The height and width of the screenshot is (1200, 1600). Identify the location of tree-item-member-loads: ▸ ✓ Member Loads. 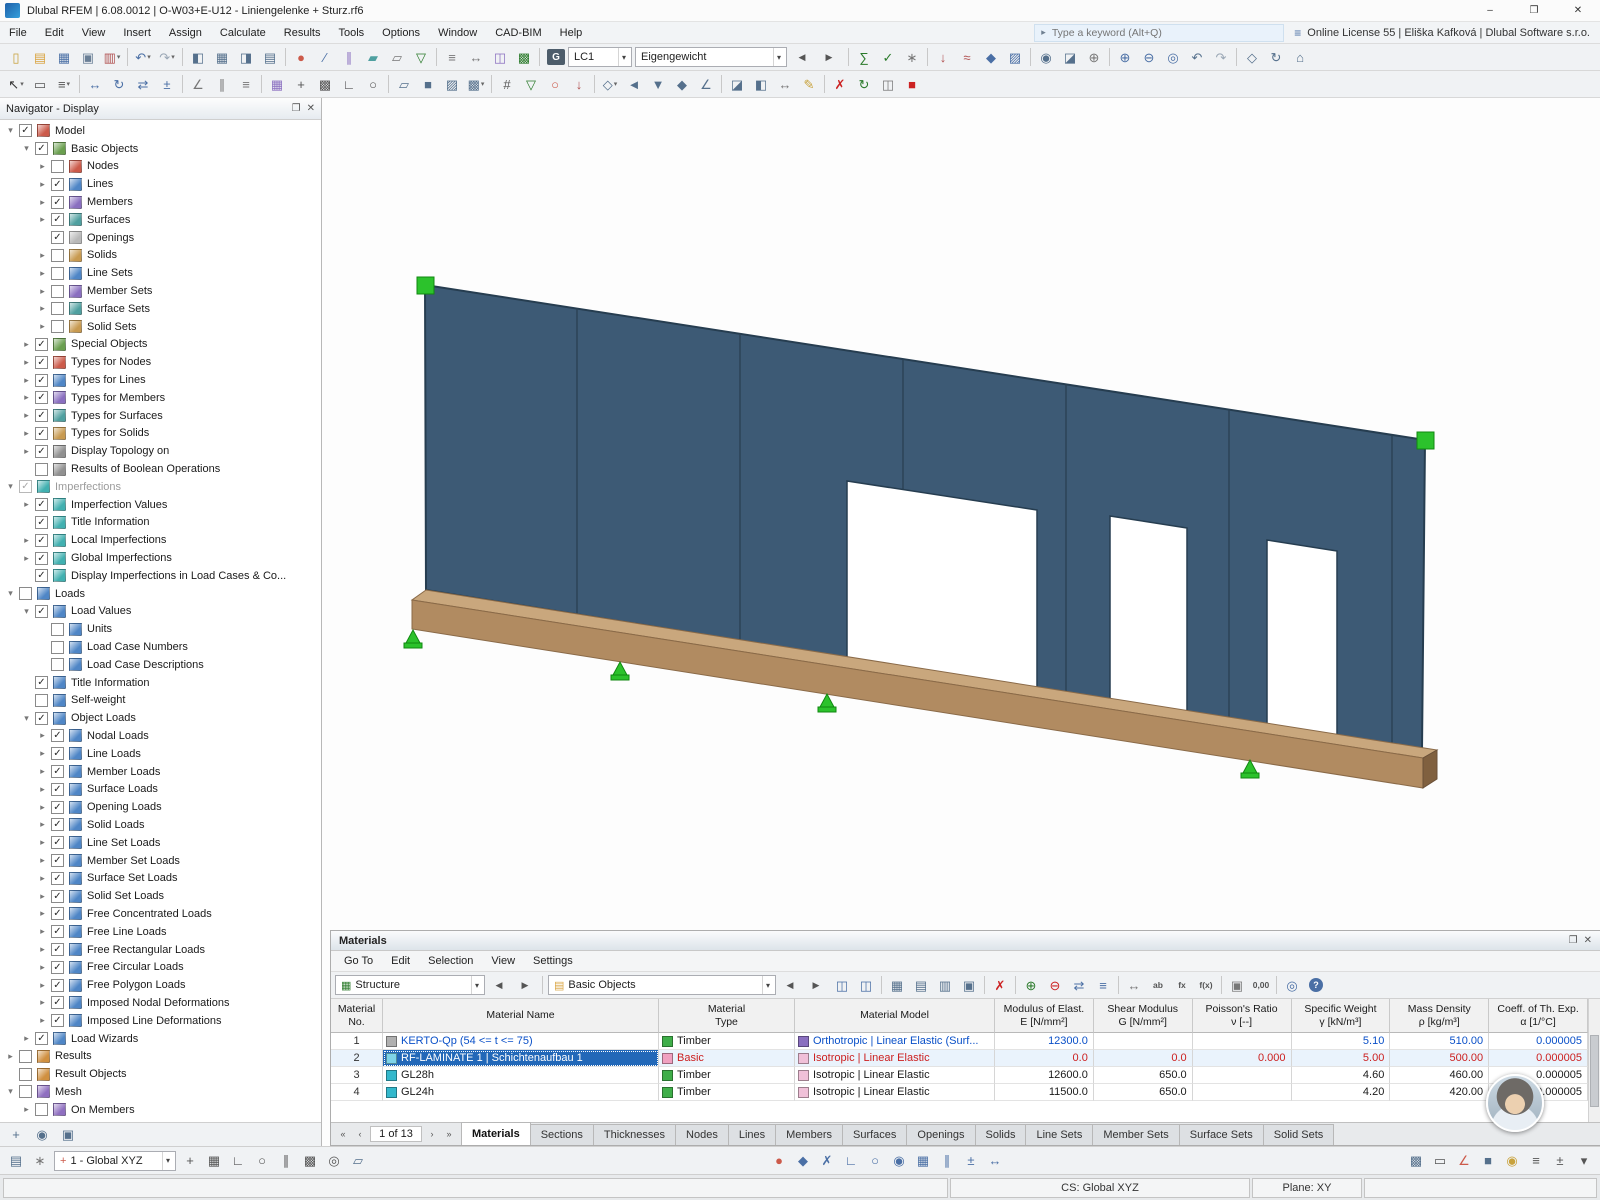
(160, 772).